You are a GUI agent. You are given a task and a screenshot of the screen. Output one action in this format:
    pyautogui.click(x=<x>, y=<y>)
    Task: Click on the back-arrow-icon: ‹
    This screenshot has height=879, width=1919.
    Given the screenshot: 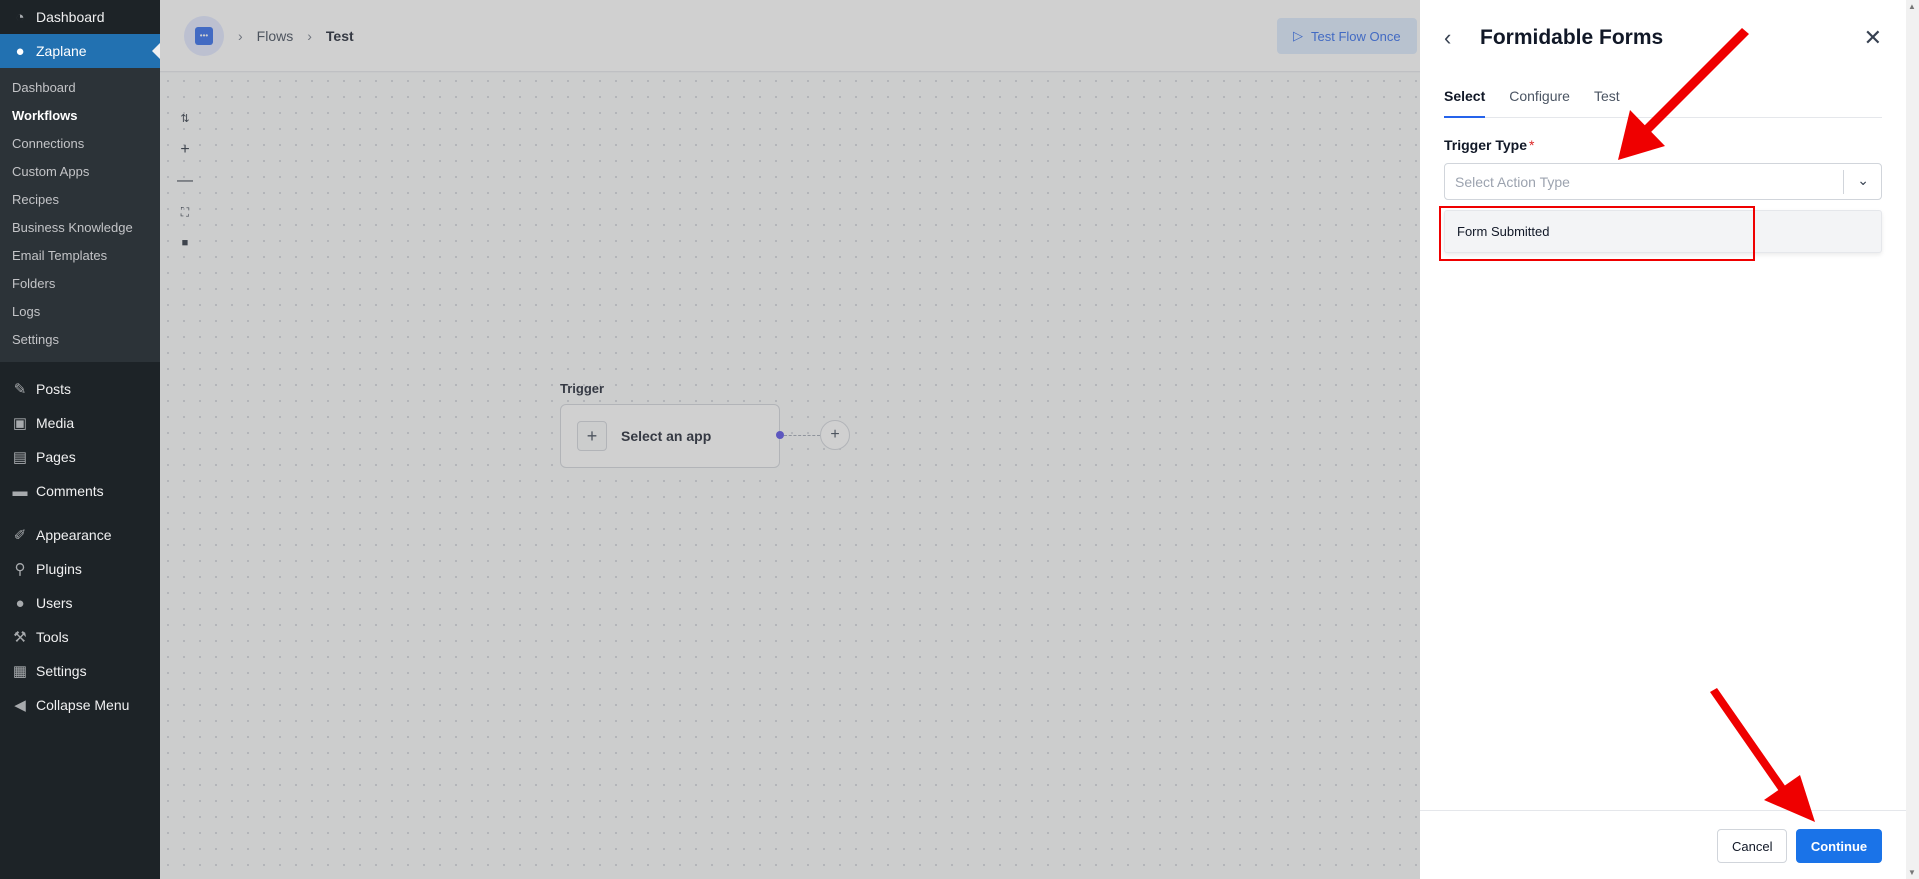 What is the action you would take?
    pyautogui.click(x=1459, y=38)
    